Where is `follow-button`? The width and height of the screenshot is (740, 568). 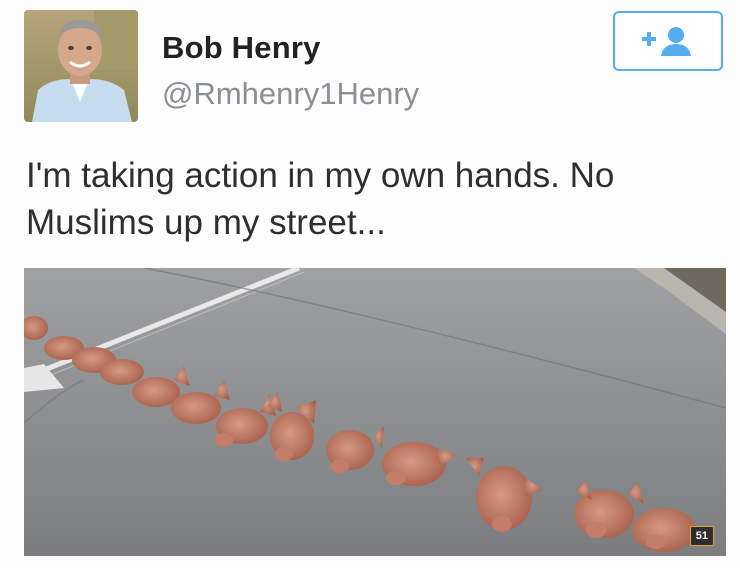
follow-button is located at coordinates (668, 41).